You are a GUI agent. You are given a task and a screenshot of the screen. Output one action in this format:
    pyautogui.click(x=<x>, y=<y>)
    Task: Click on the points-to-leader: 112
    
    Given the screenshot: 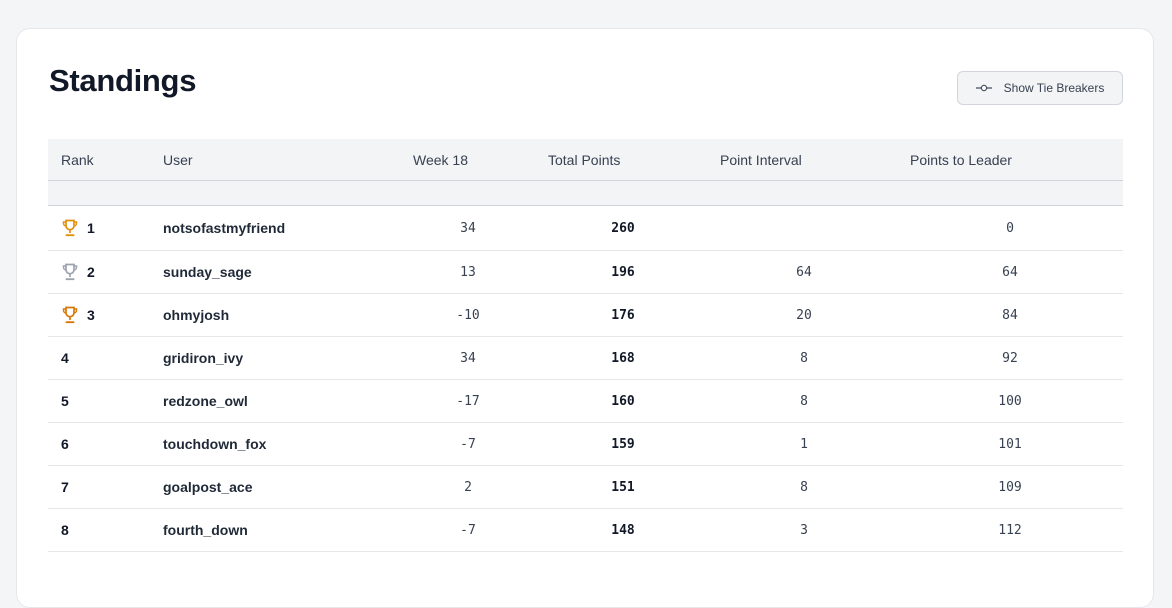 What is the action you would take?
    pyautogui.click(x=1010, y=530)
    